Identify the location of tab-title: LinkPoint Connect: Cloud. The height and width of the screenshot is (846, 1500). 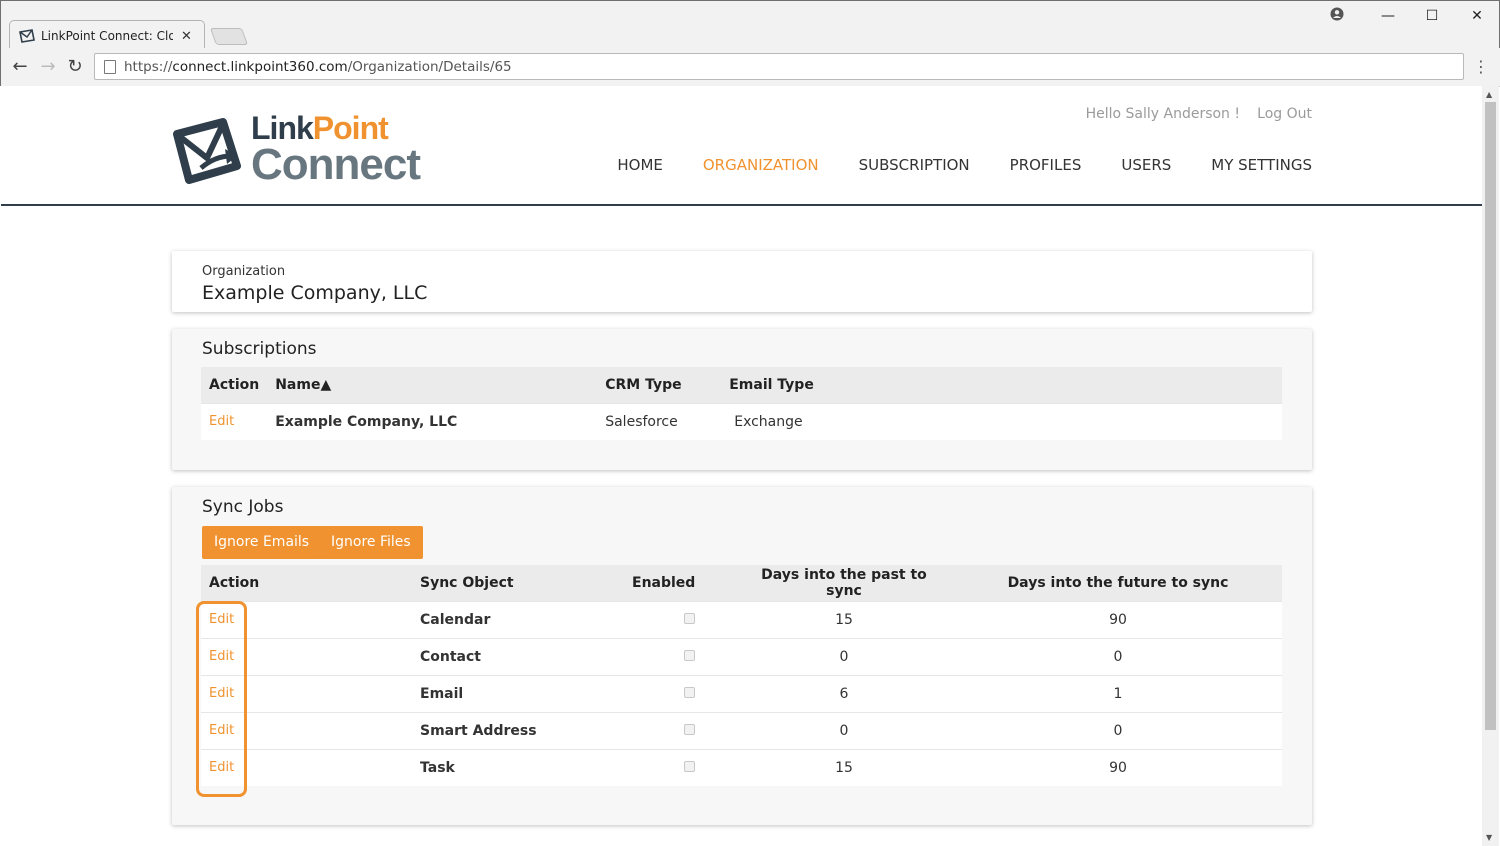
(107, 36).